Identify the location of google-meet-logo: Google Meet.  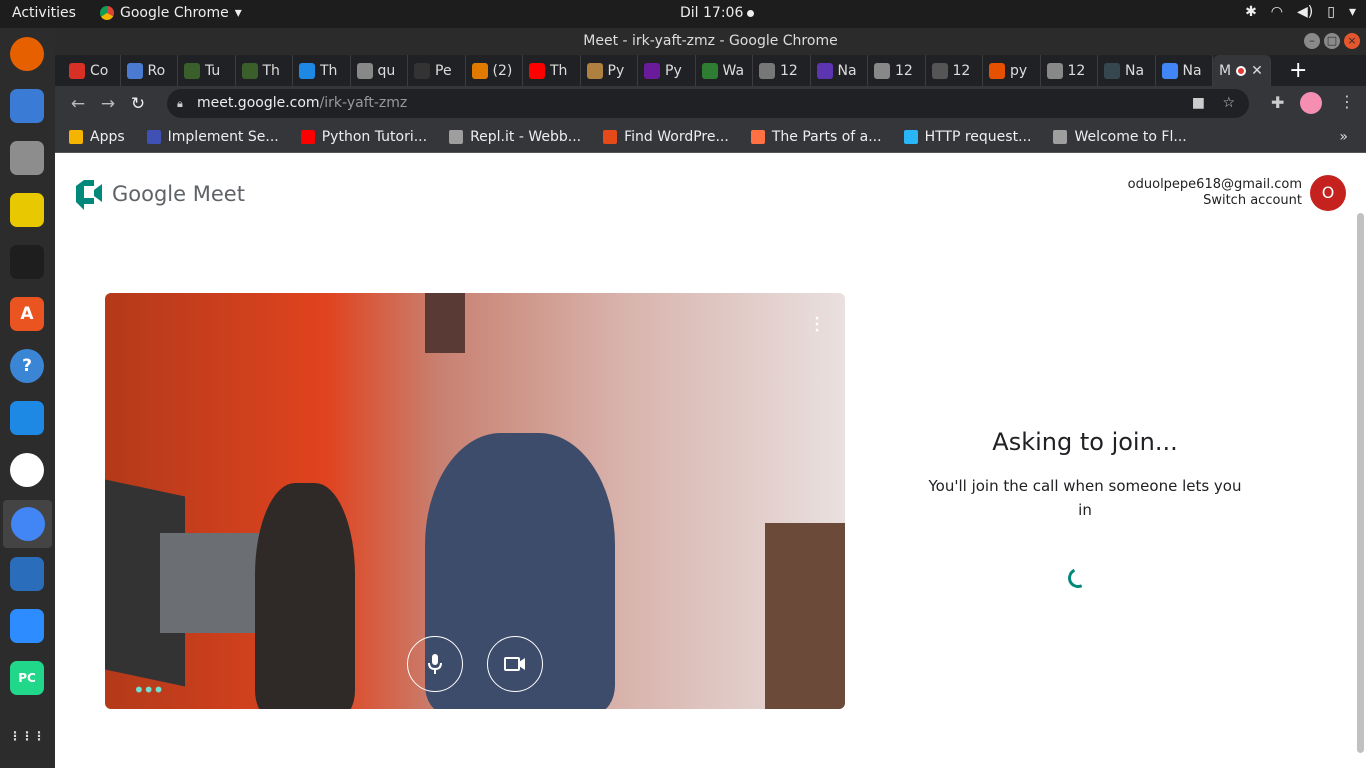
(159, 194).